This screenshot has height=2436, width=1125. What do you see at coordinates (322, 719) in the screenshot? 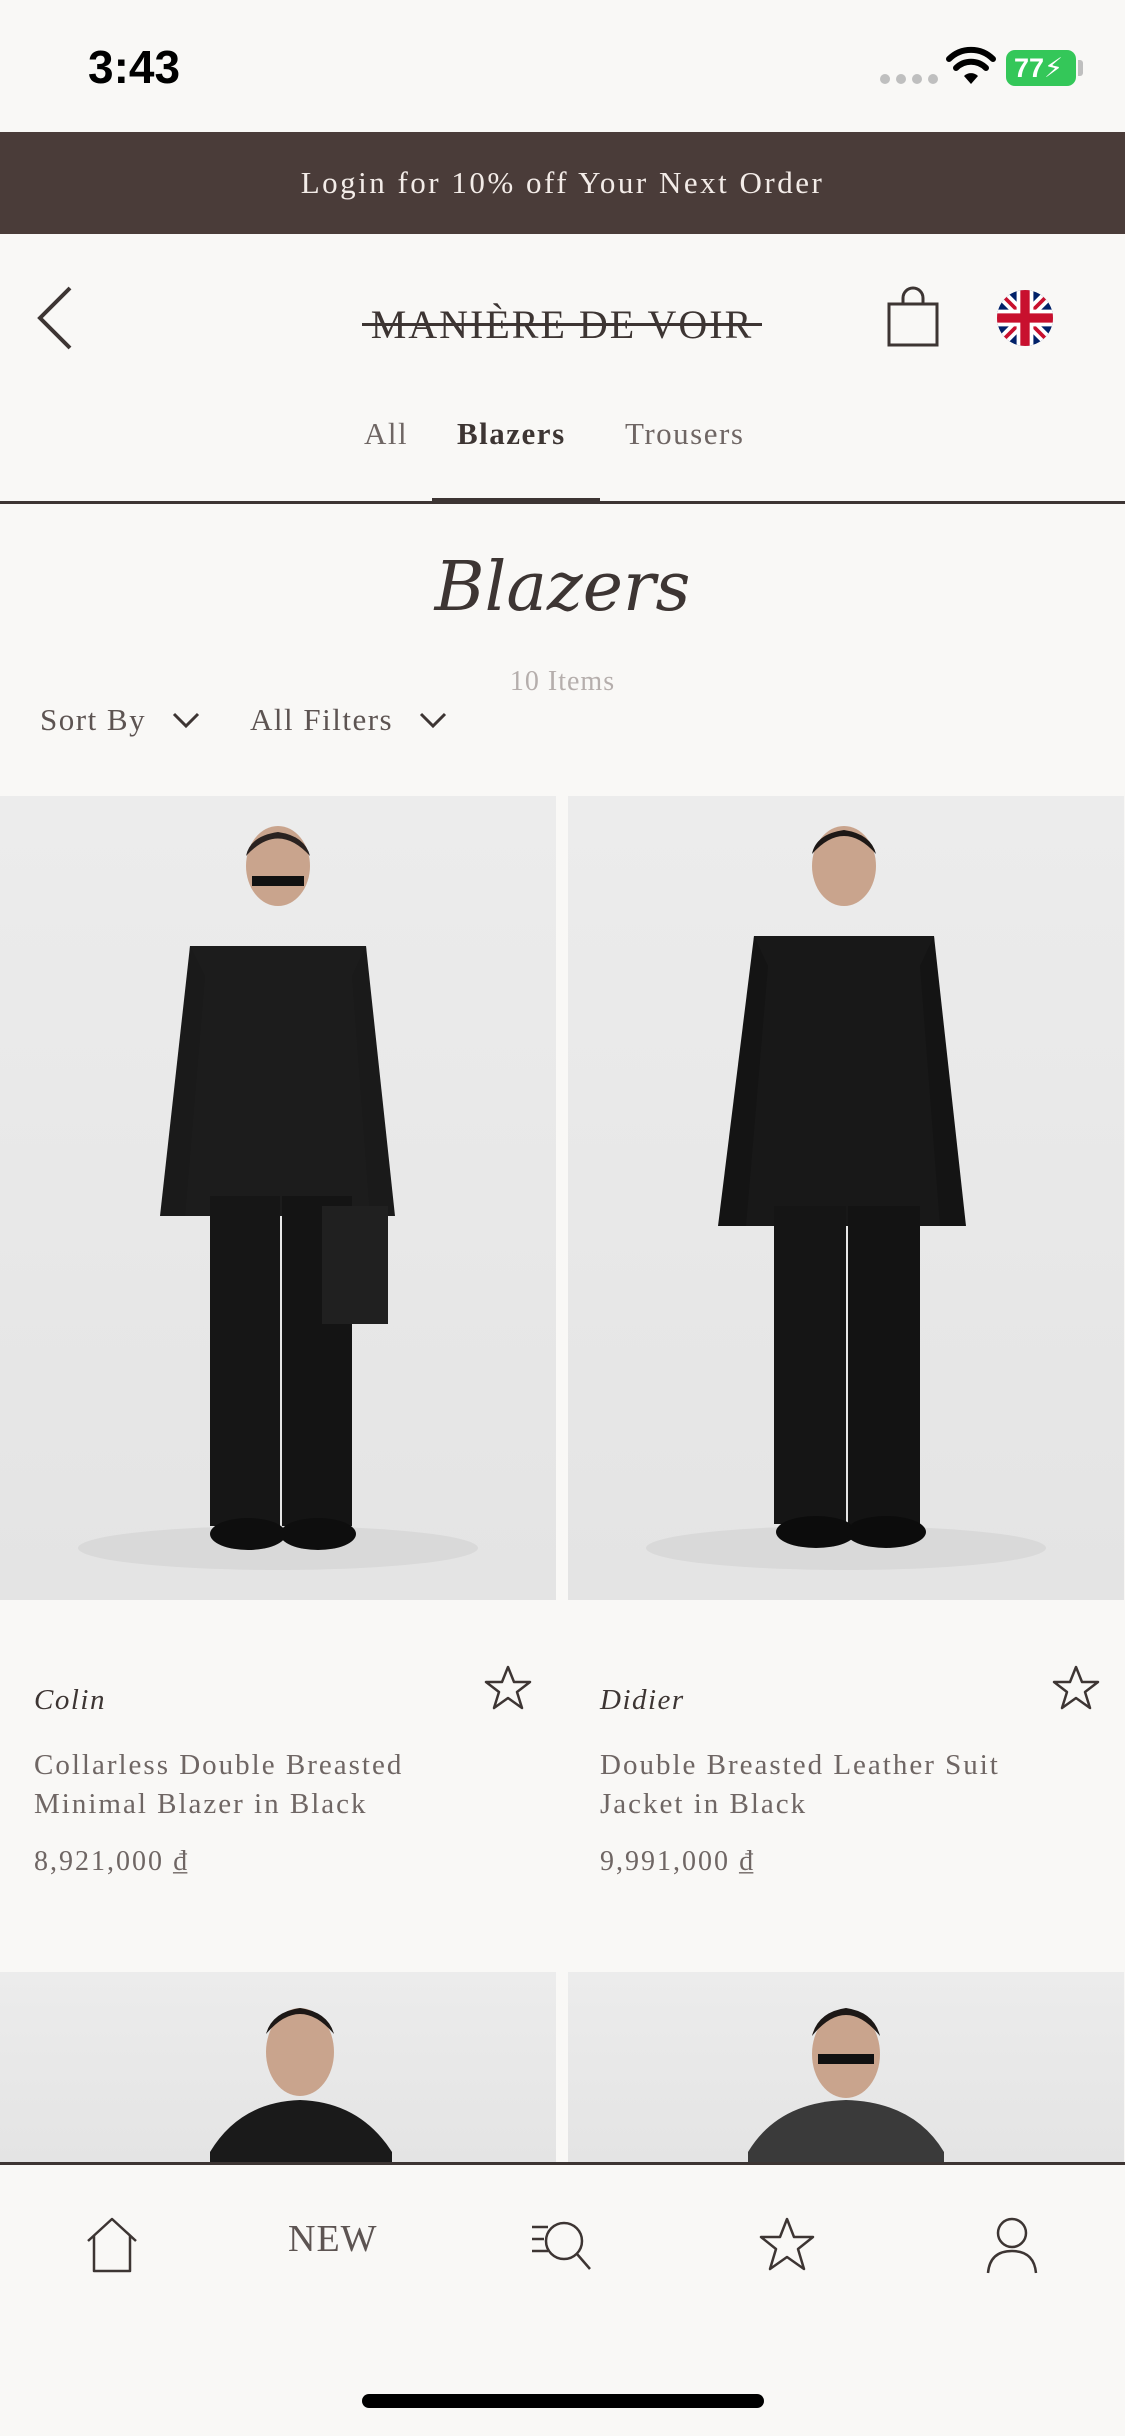
I see `all-filters-label: All Filters` at bounding box center [322, 719].